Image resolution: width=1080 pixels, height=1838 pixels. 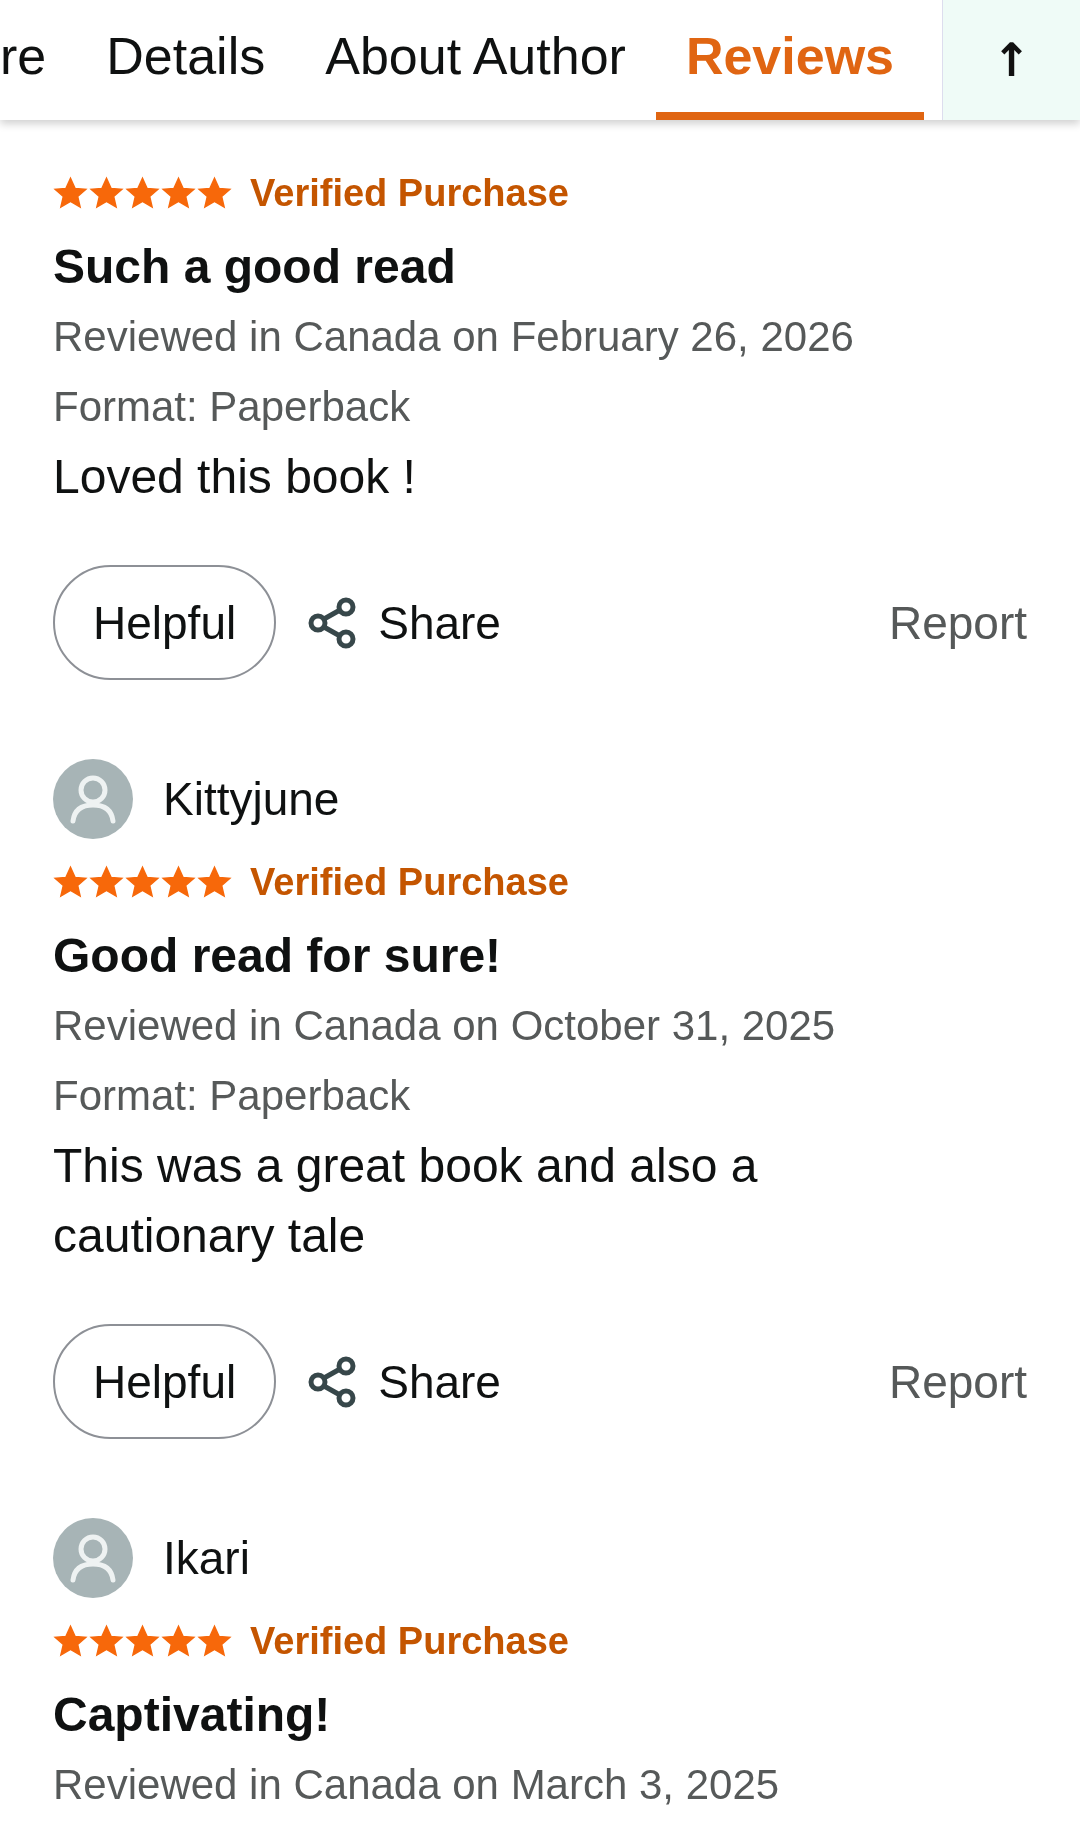 I want to click on review-text: Loved this book !, so click(x=235, y=477).